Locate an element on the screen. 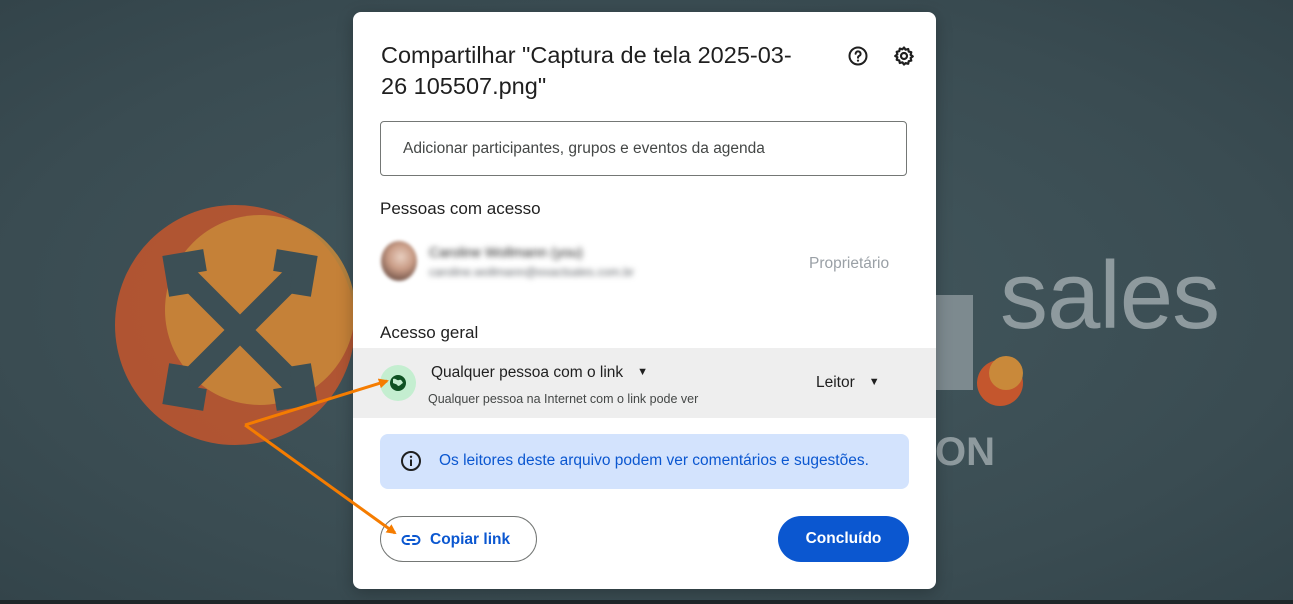 This screenshot has width=1293, height=604. help-circle-icon is located at coordinates (858, 56).